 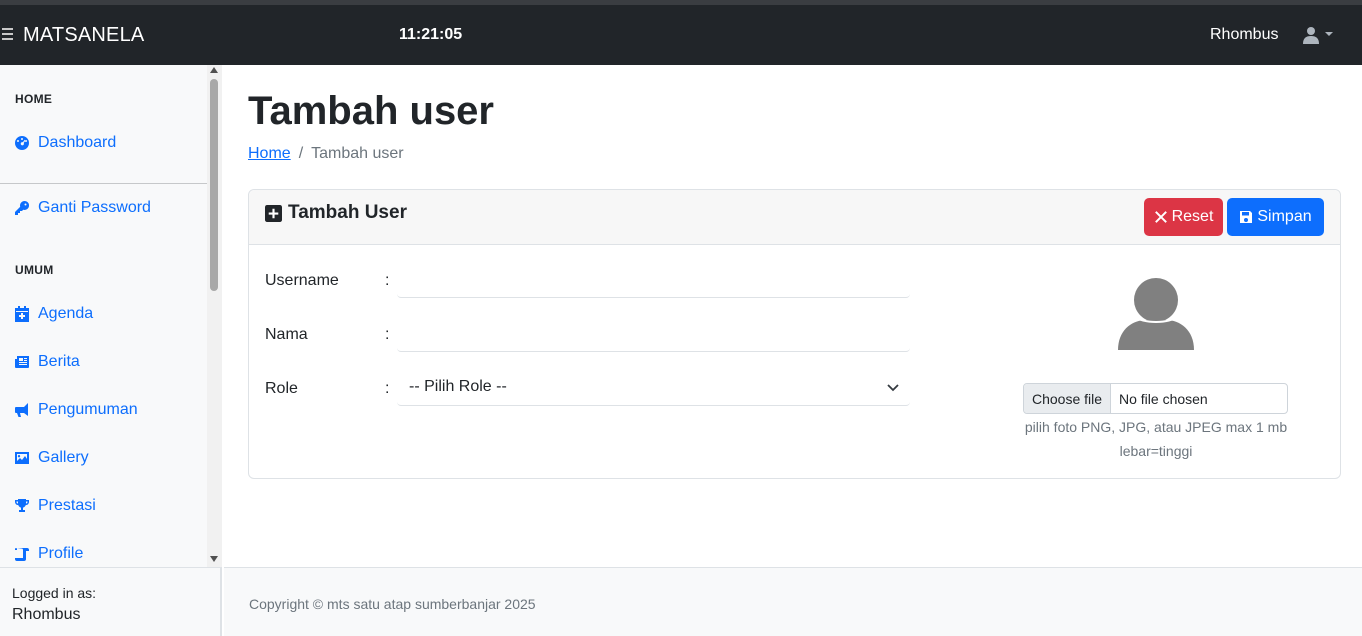 I want to click on nama-label: Nama, so click(x=286, y=334).